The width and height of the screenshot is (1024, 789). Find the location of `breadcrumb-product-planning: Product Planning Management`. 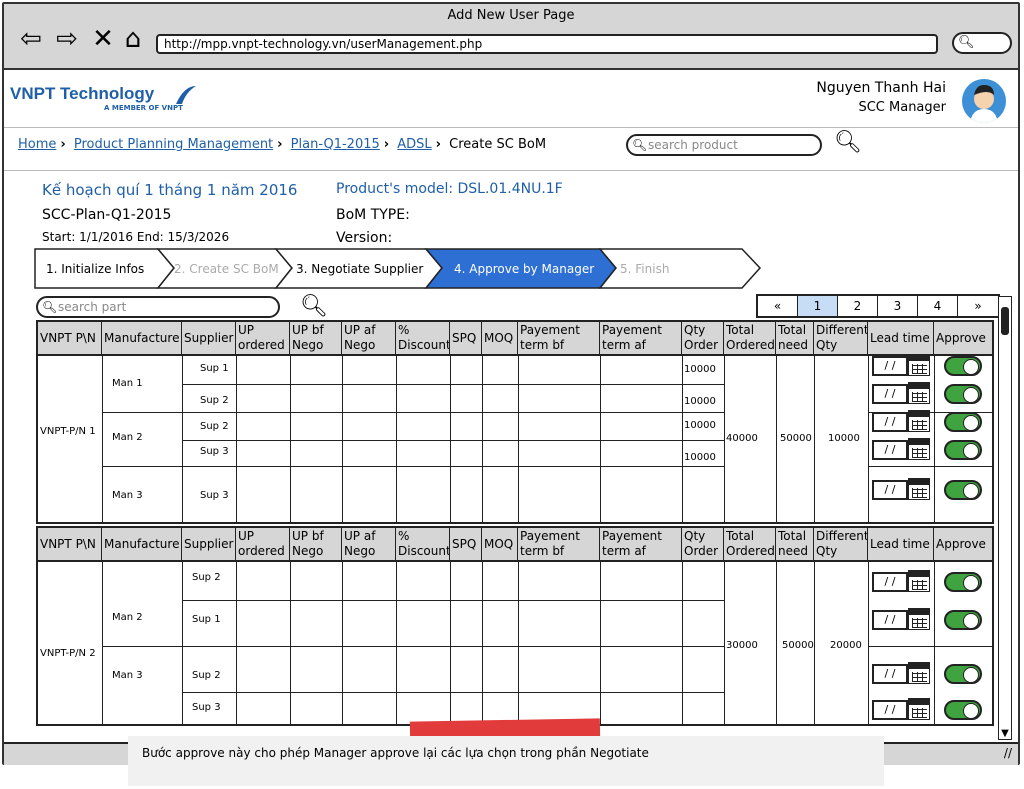

breadcrumb-product-planning: Product Planning Management is located at coordinates (173, 144).